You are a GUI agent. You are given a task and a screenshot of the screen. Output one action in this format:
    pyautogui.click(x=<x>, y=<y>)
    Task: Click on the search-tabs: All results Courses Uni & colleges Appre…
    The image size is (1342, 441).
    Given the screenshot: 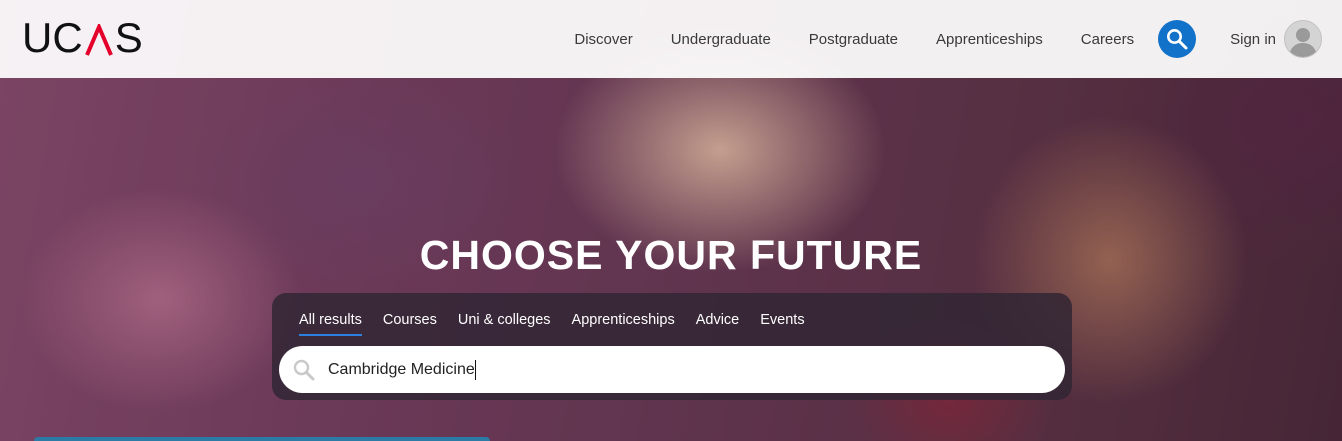 What is the action you would take?
    pyautogui.click(x=562, y=324)
    